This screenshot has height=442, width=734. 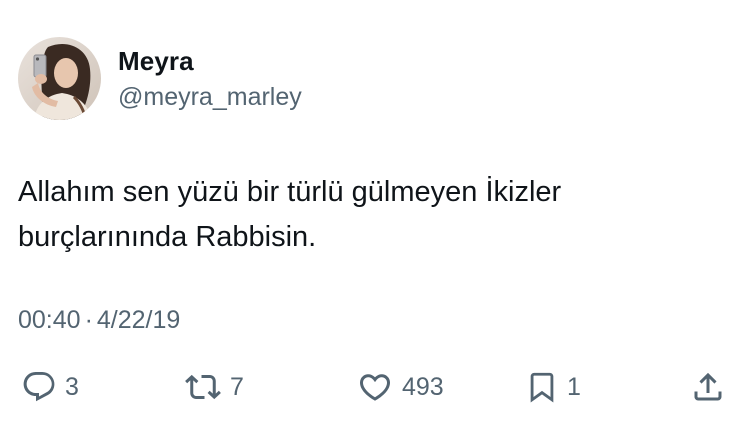 What do you see at coordinates (72, 387) in the screenshot?
I see `reply-count: 3` at bounding box center [72, 387].